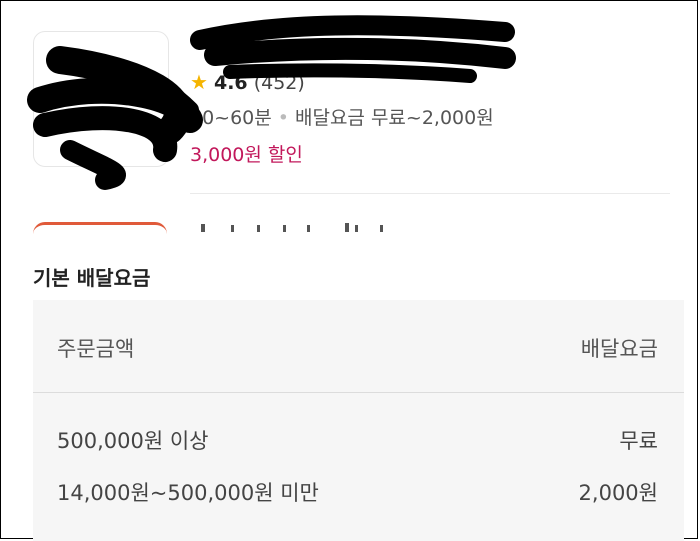  I want to click on divider, so click(430, 193).